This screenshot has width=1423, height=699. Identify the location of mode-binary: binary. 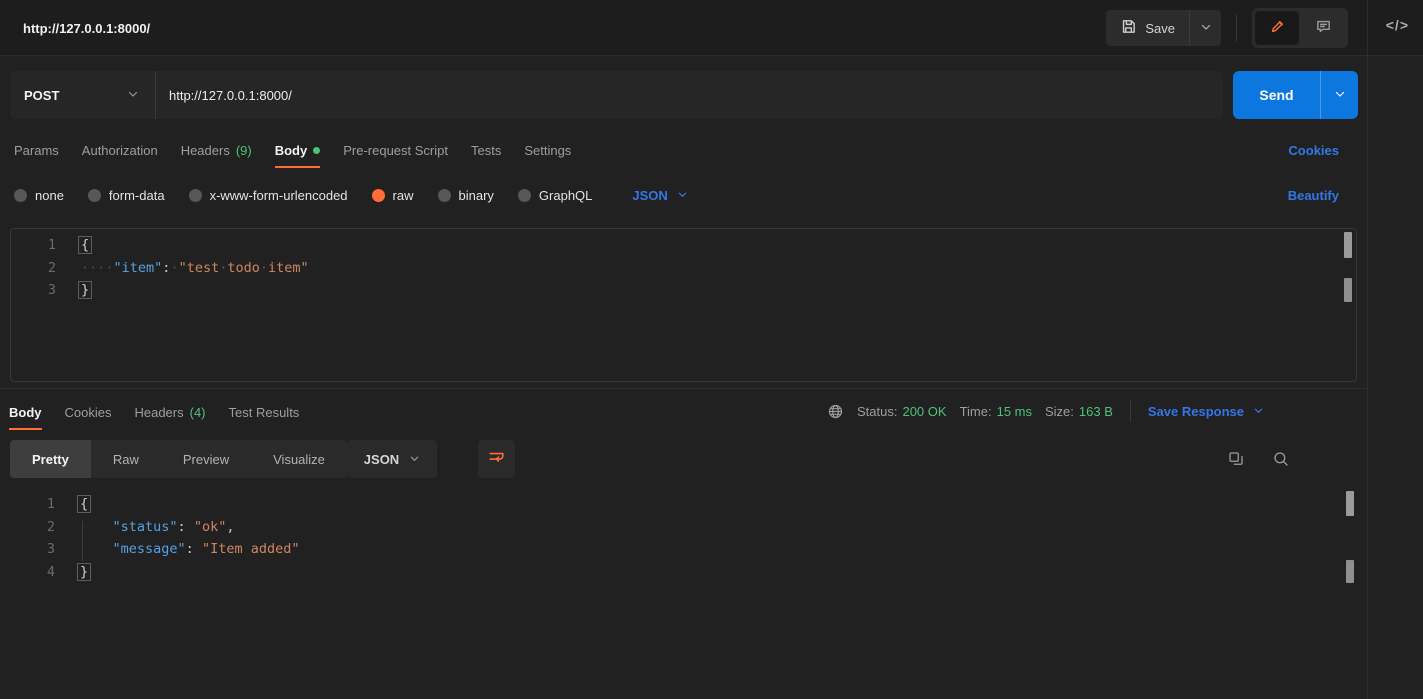
(465, 195).